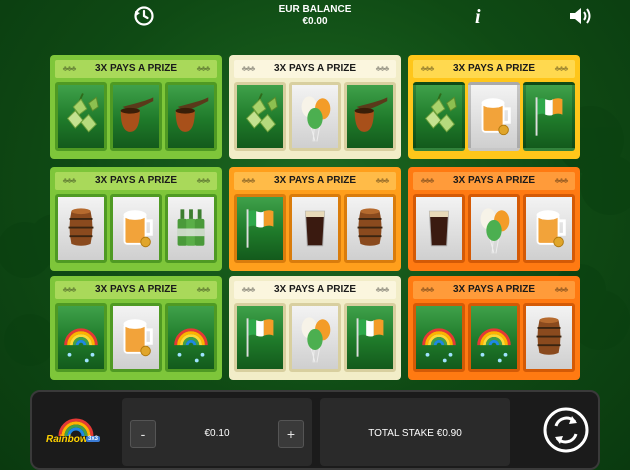 The image size is (630, 470). I want to click on info-icon: i, so click(478, 15).